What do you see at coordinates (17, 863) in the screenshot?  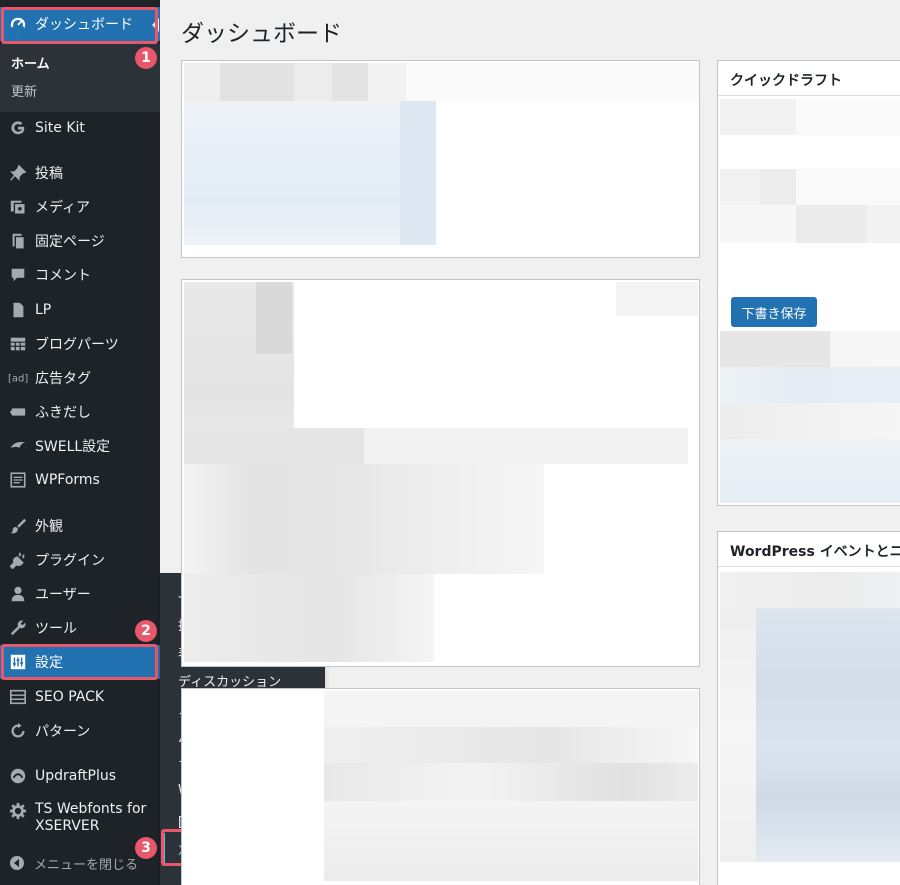 I see `collapse-arrow-icon` at bounding box center [17, 863].